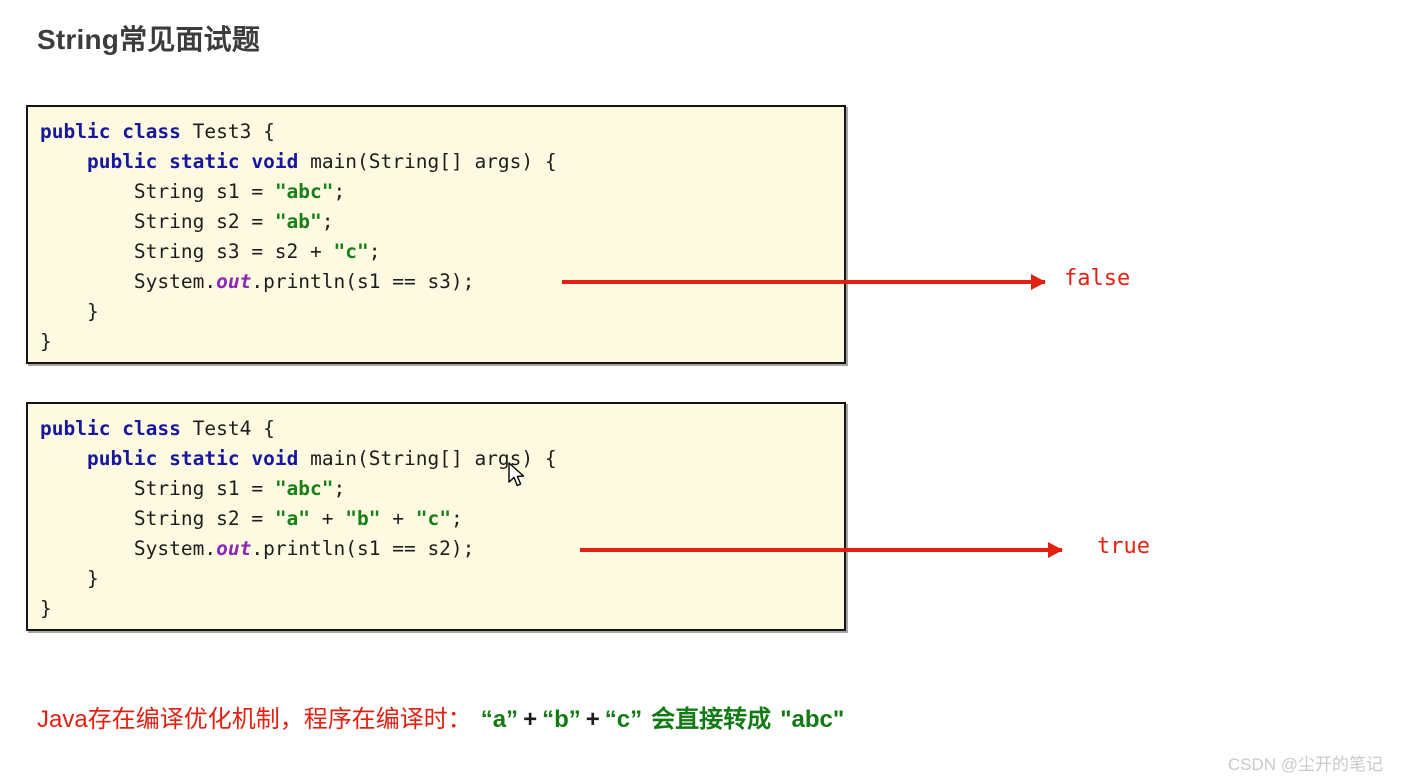  What do you see at coordinates (292, 518) in the screenshot?
I see `code-token: "a"` at bounding box center [292, 518].